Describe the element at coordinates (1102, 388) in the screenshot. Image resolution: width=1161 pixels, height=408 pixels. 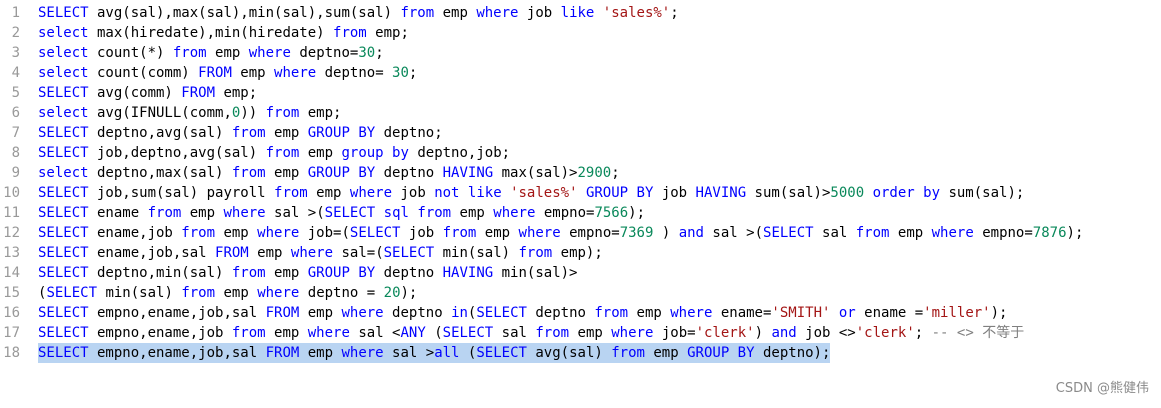
I see `watermark: CSDN @熊健伟` at that location.